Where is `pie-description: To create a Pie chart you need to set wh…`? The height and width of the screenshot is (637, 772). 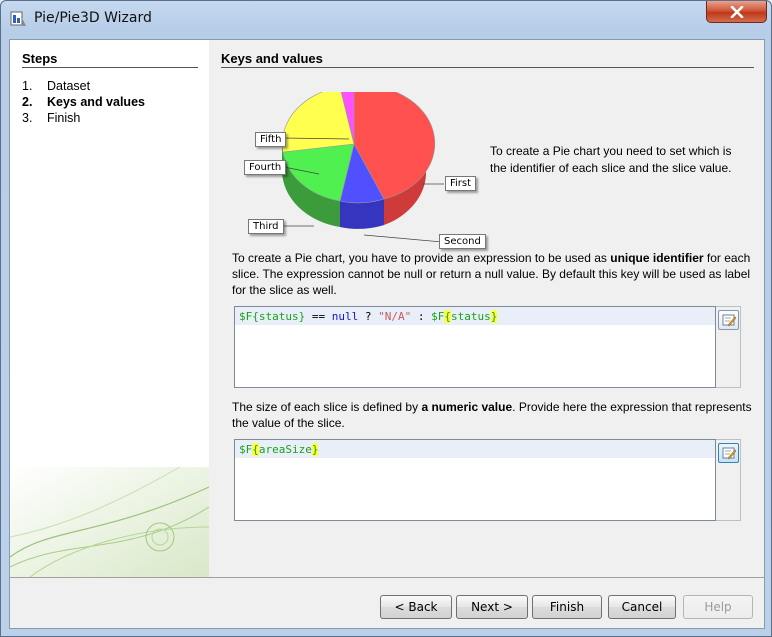
pie-description: To create a Pie chart you need to set wh… is located at coordinates (611, 159).